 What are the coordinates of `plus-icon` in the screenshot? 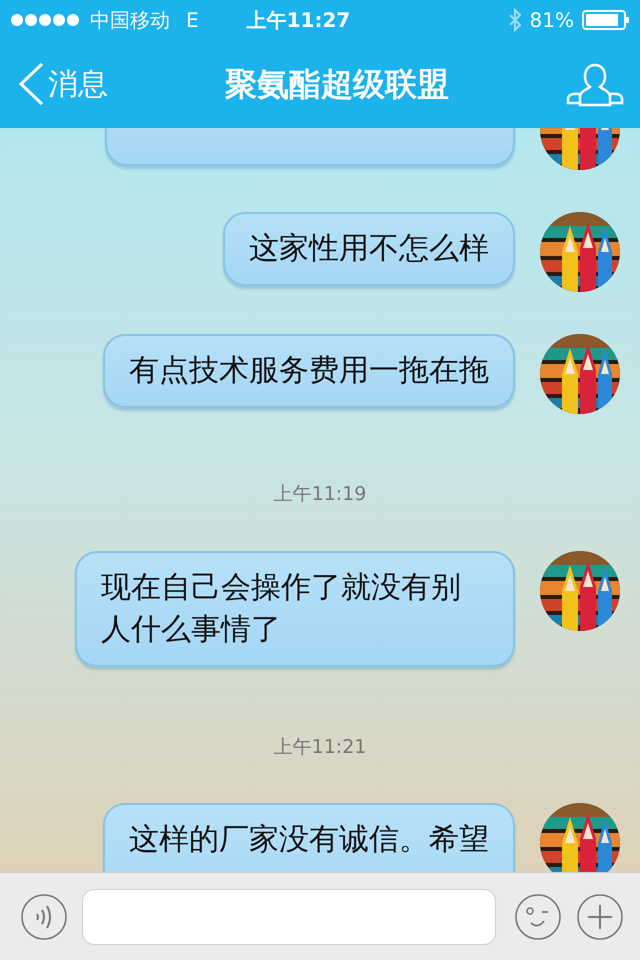 It's located at (600, 916).